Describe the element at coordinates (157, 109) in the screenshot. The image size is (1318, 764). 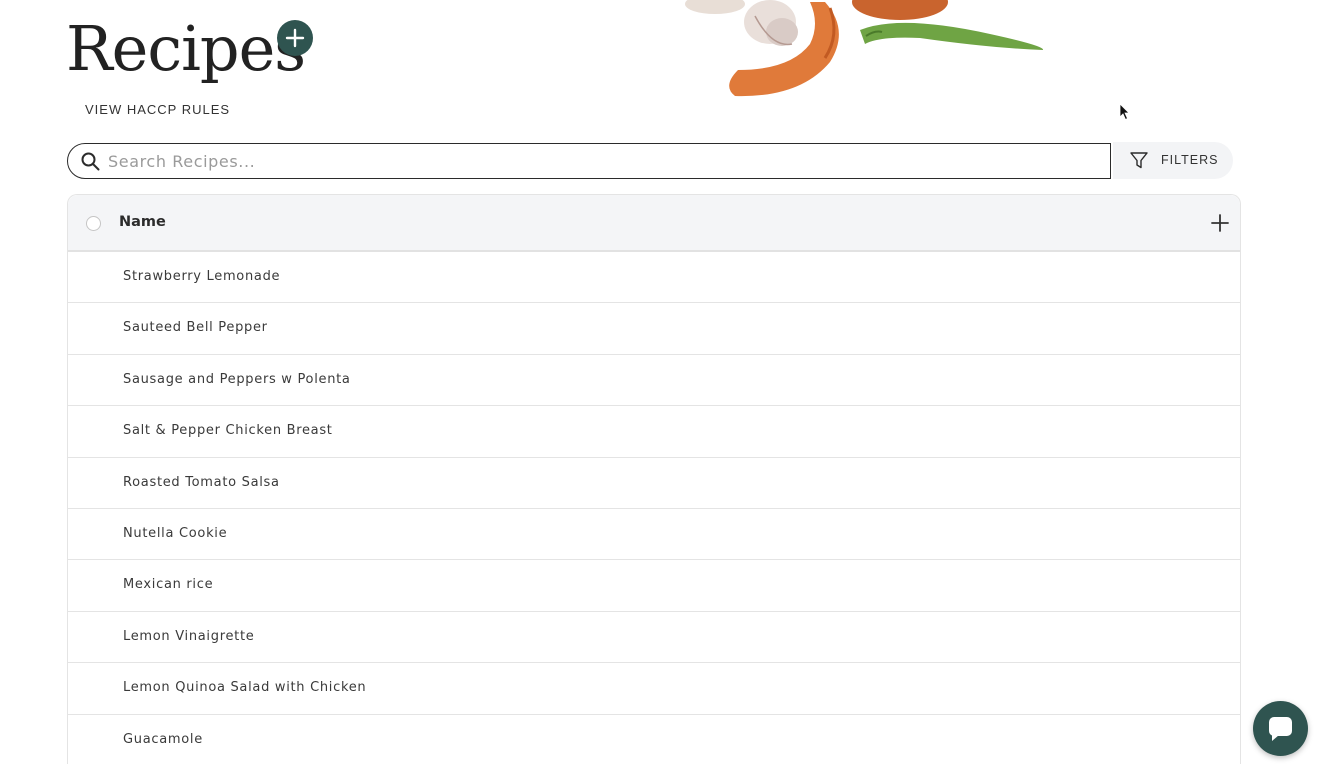
I see `view-haccp-rules-link: VIEW HACCP RULES` at that location.